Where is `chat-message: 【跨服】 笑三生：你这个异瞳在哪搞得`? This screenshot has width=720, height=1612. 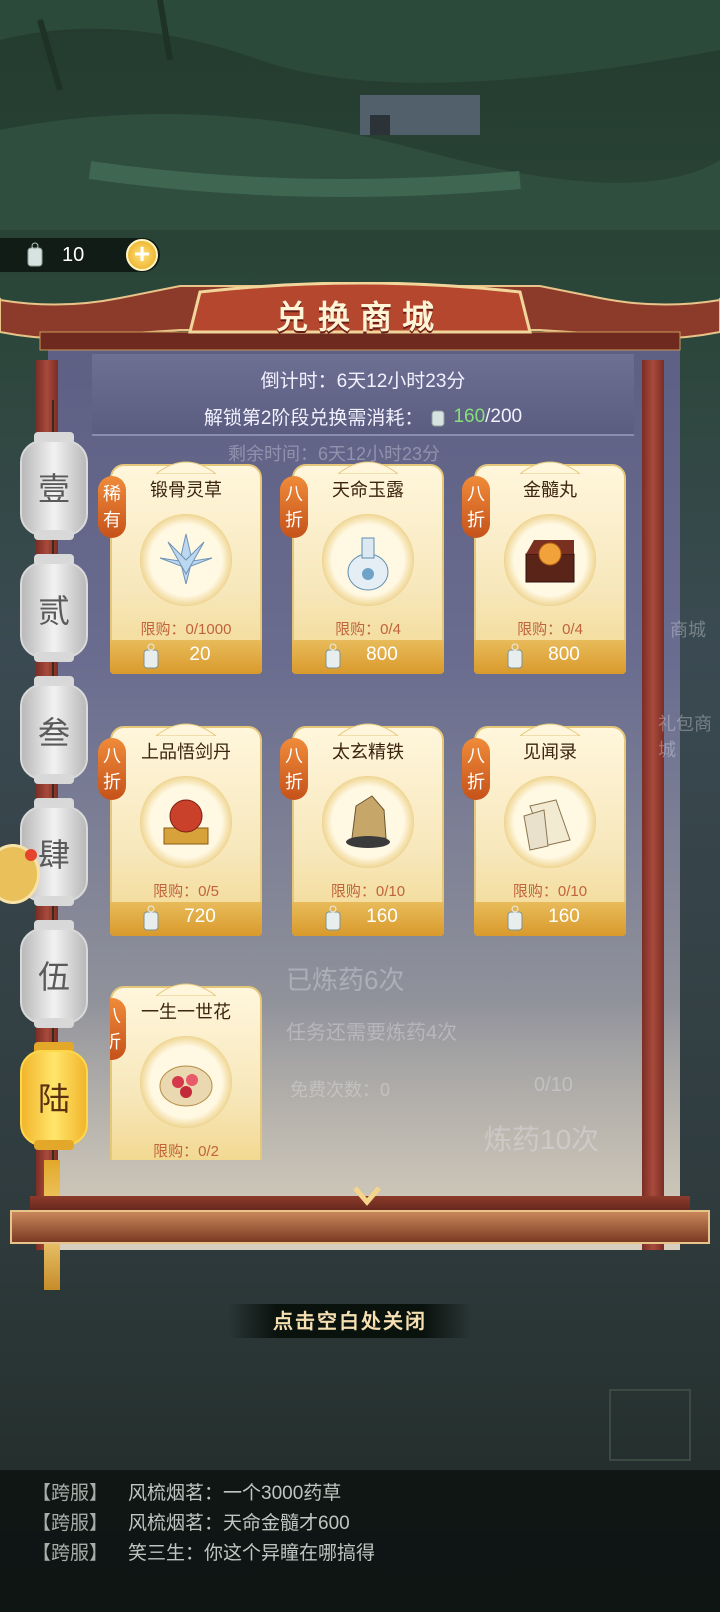
chat-message: 【跨服】 笑三生：你这个异瞳在哪搞得 is located at coordinates (203, 1551).